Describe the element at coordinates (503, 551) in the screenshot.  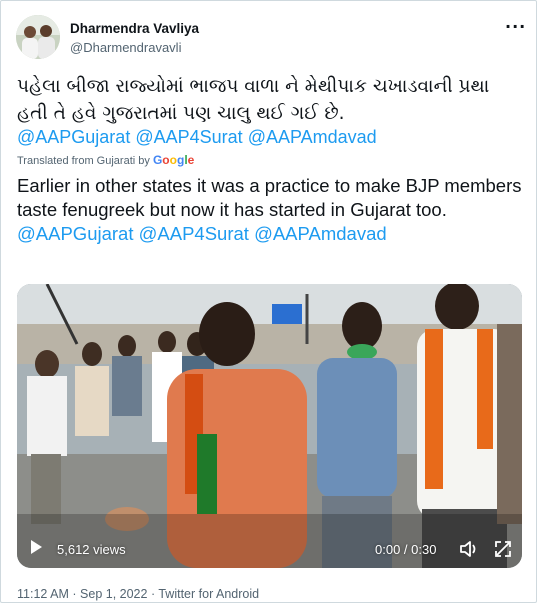
I see `fullscreen-icon` at that location.